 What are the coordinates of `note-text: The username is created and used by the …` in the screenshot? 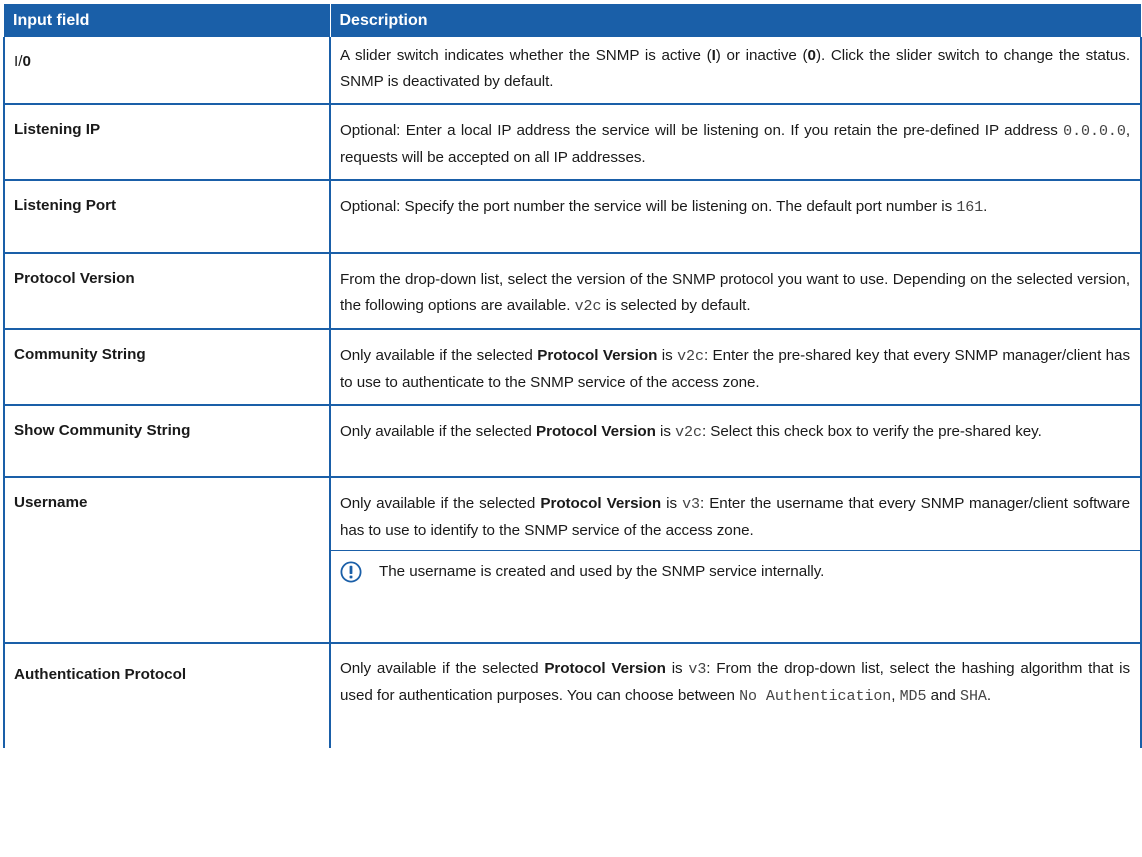 It's located at (602, 571).